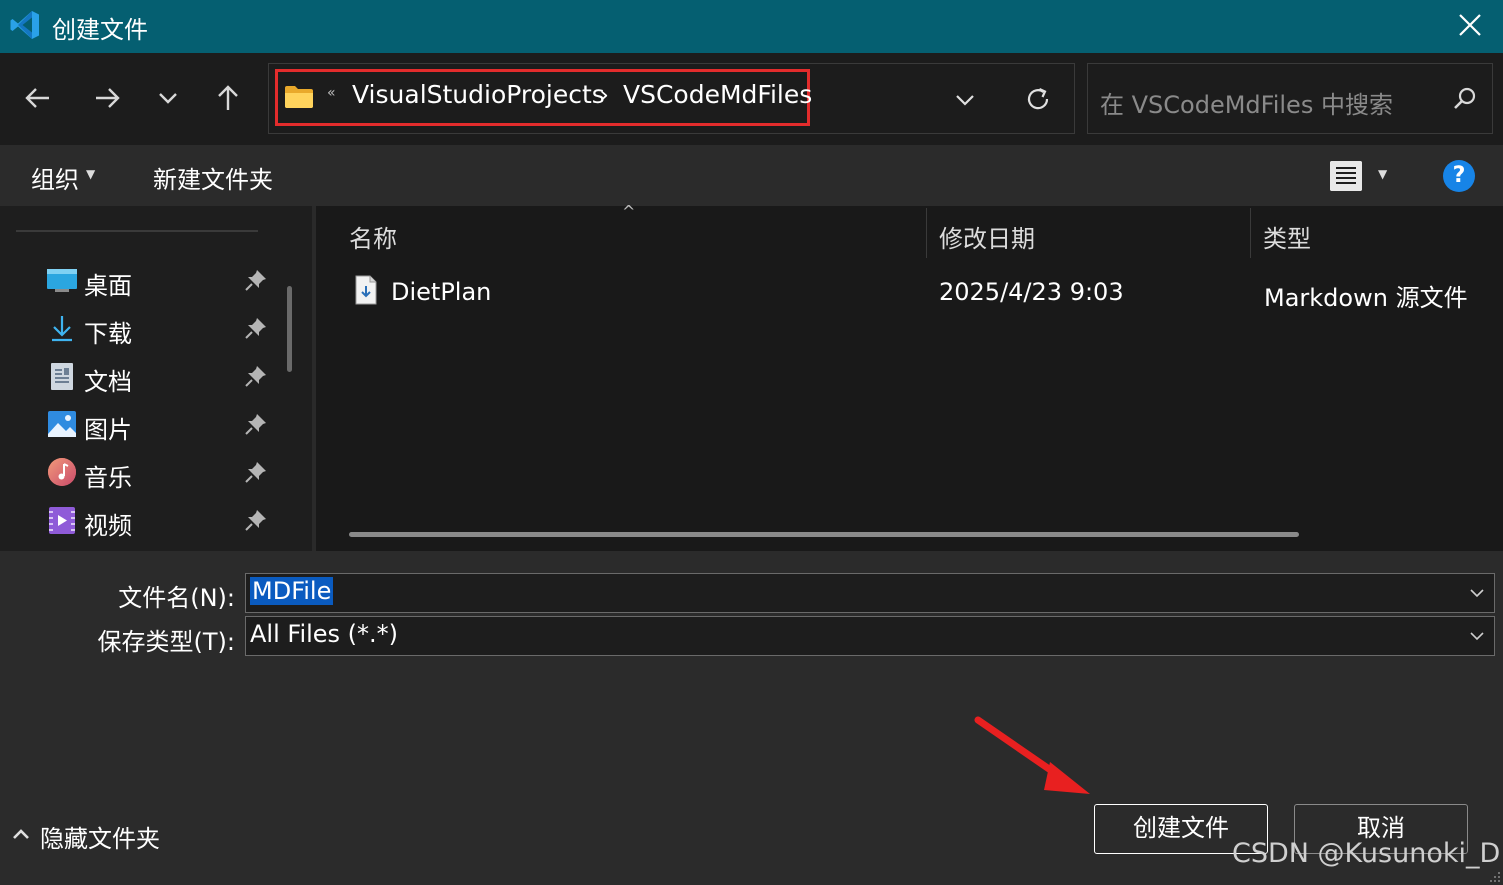  What do you see at coordinates (108, 334) in the screenshot?
I see `sidebar-item-label: 下载` at bounding box center [108, 334].